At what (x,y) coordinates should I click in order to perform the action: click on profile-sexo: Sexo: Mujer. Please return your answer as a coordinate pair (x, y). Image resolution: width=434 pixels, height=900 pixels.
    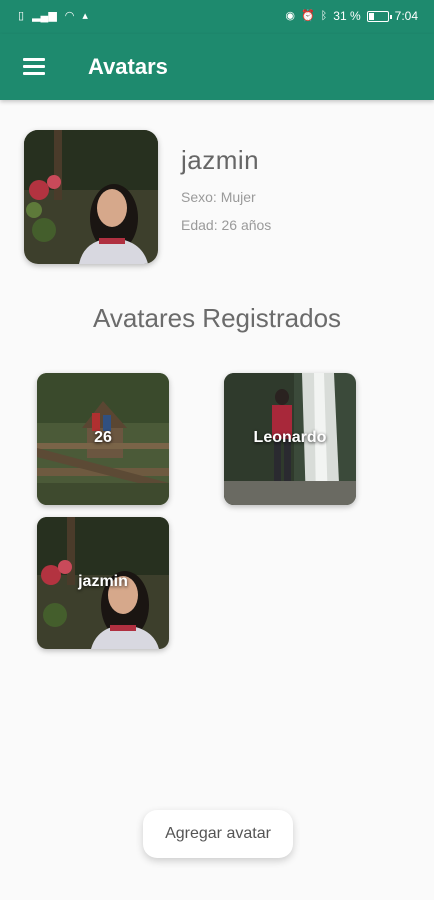
    Looking at the image, I should click on (218, 197).